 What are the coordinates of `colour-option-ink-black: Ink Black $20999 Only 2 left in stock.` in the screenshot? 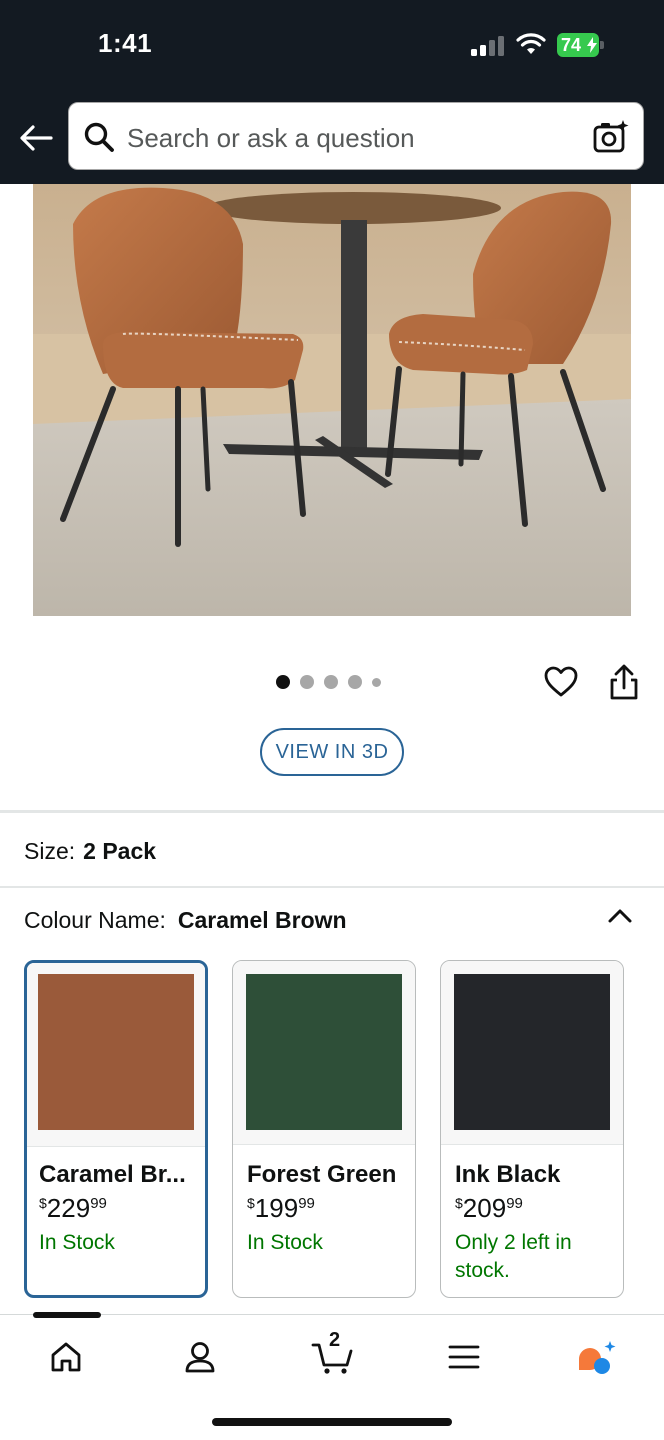 It's located at (532, 1129).